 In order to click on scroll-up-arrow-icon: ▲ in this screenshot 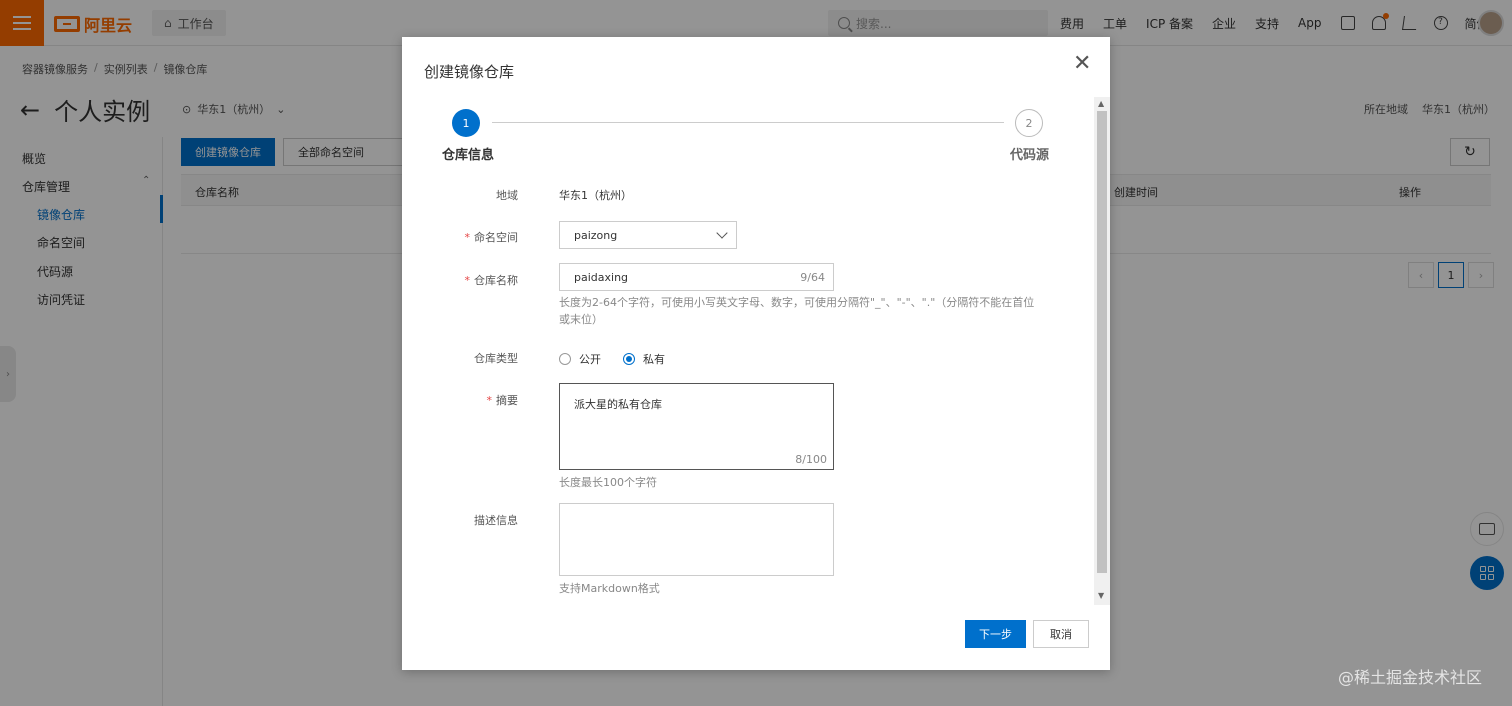, I will do `click(1101, 103)`.